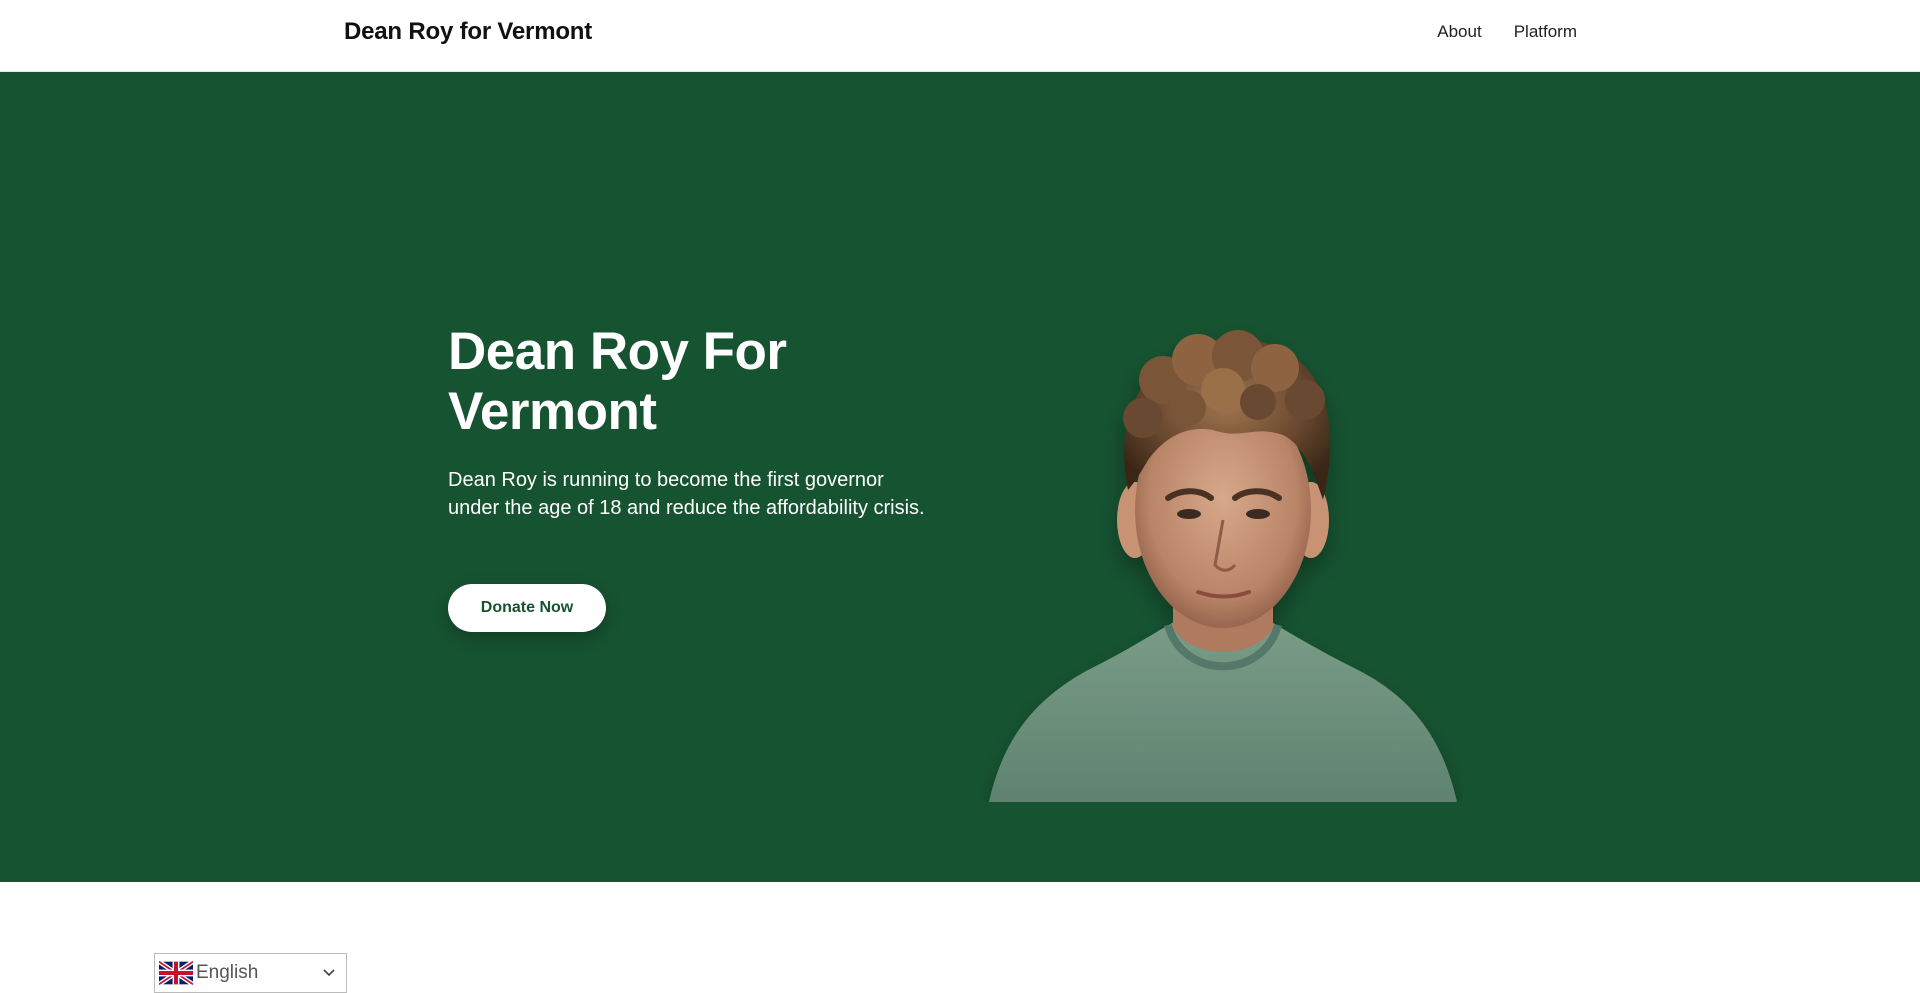 This screenshot has height=993, width=1920. I want to click on nav-link-platform: Platform, so click(1545, 32).